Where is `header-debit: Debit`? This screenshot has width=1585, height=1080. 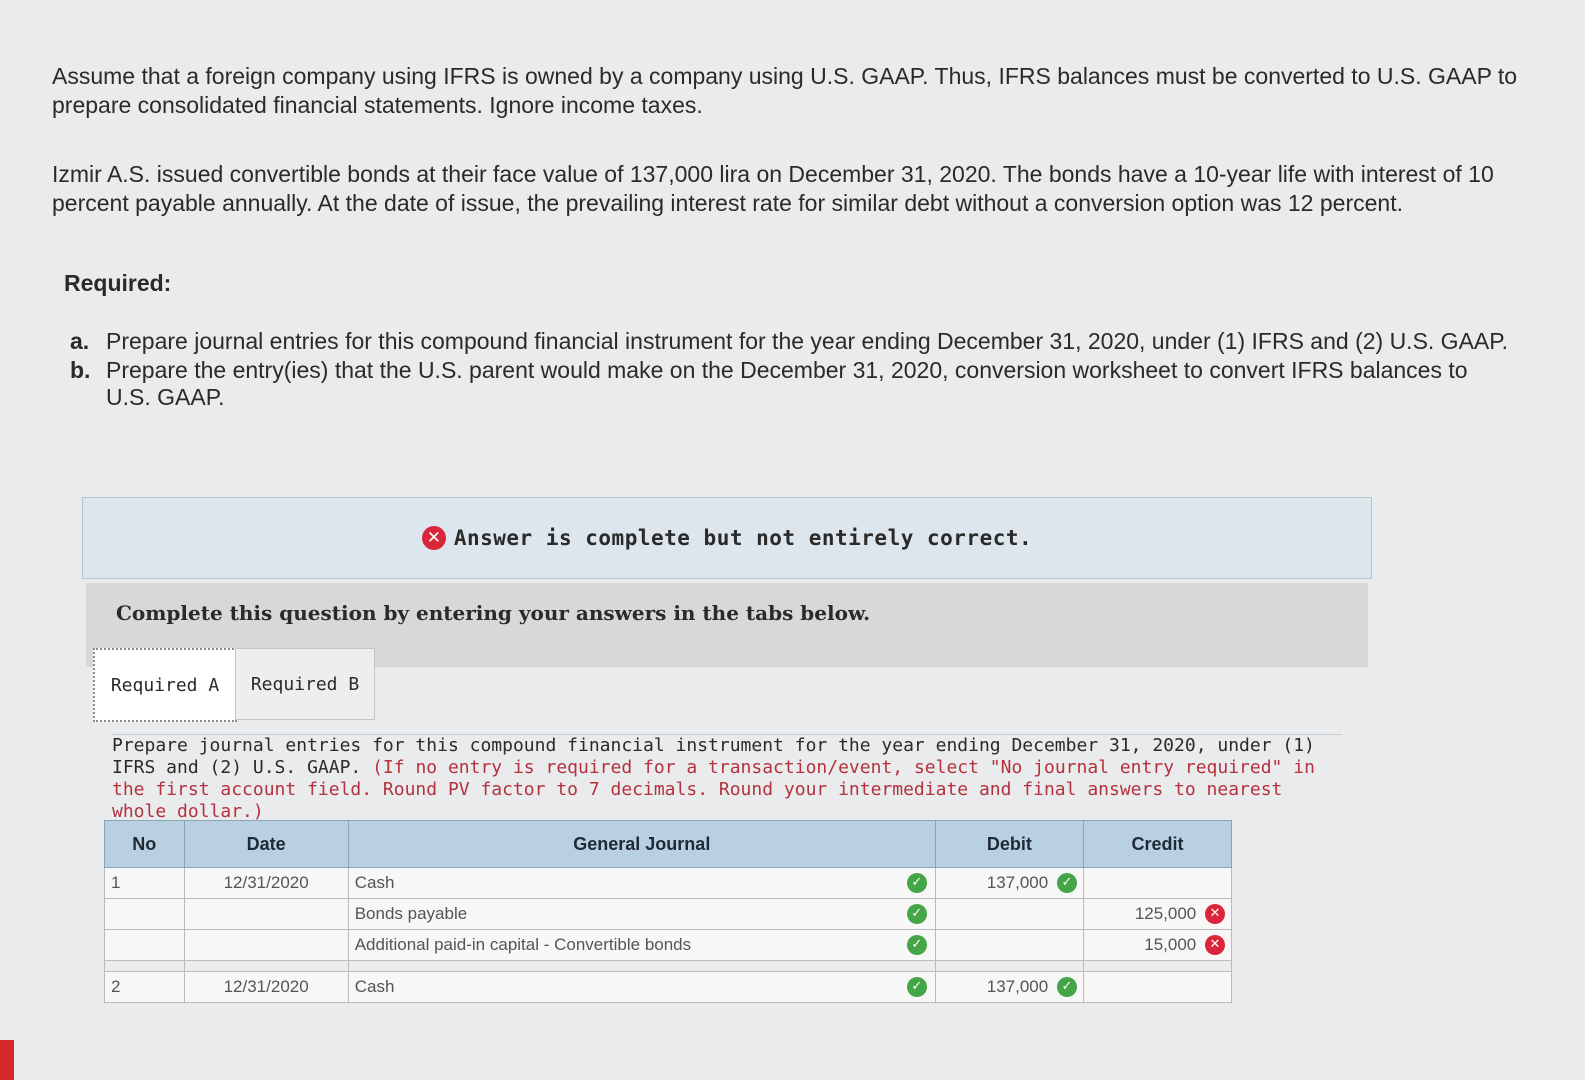 header-debit: Debit is located at coordinates (1009, 844).